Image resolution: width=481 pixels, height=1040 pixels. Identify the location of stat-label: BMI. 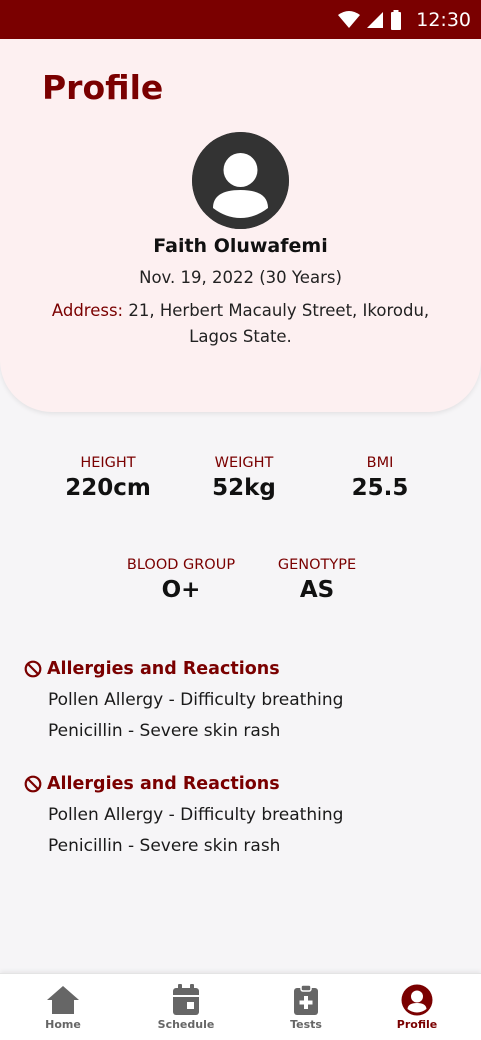
(380, 463).